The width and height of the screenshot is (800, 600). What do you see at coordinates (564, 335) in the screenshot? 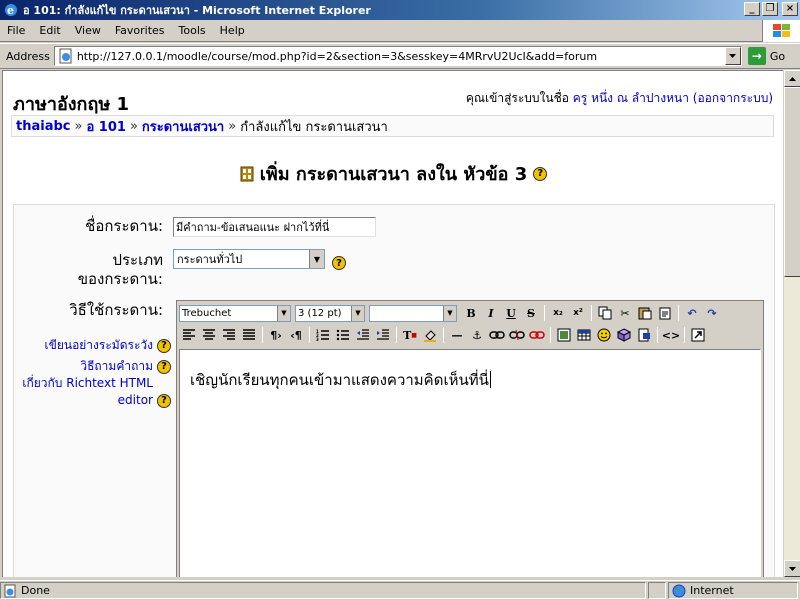
I see `insert-image-icon` at bounding box center [564, 335].